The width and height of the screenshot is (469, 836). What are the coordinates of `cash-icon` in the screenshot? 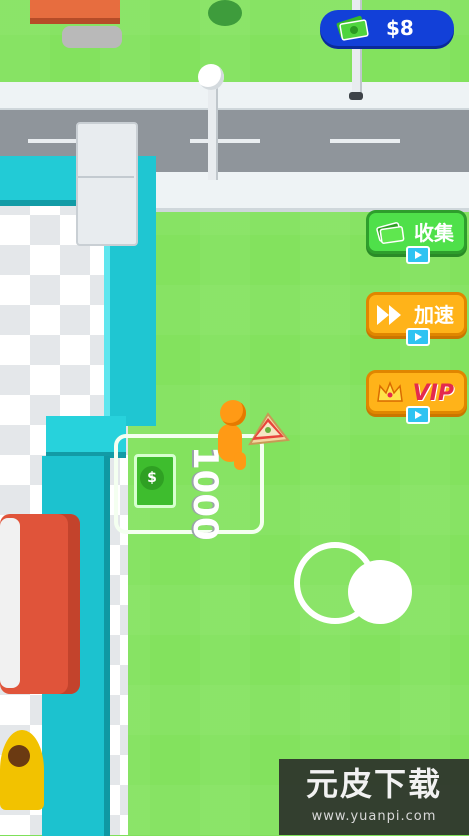 It's located at (390, 233).